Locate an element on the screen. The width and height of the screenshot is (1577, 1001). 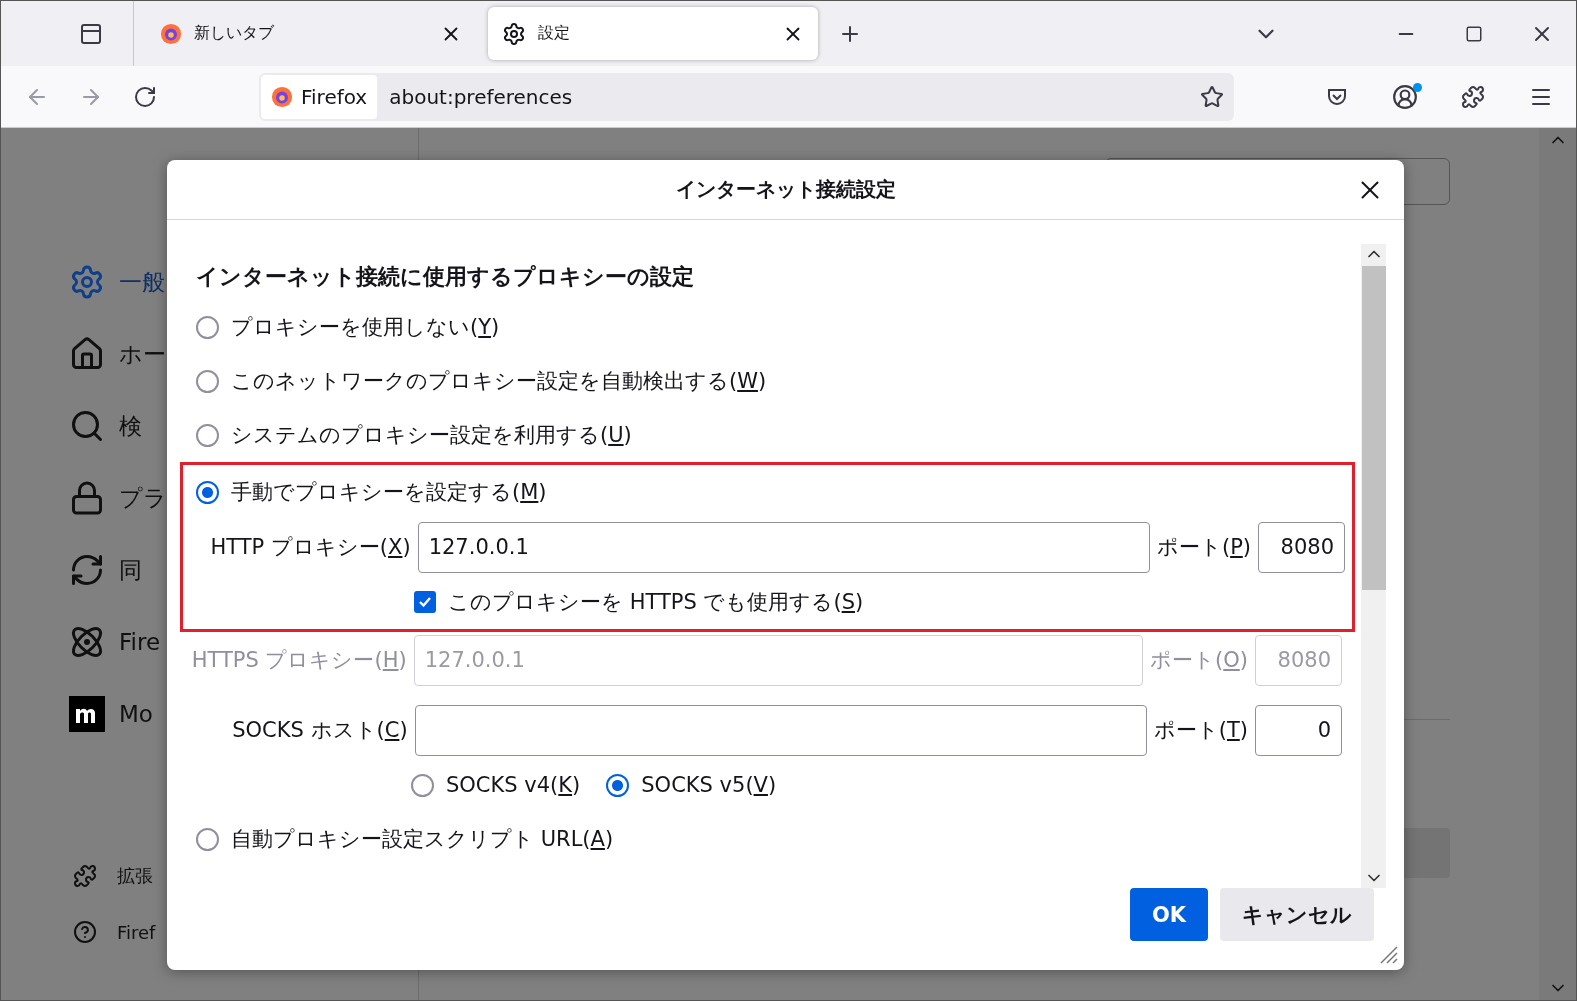
field-label: HTTP プロキシー(X) is located at coordinates (310, 547).